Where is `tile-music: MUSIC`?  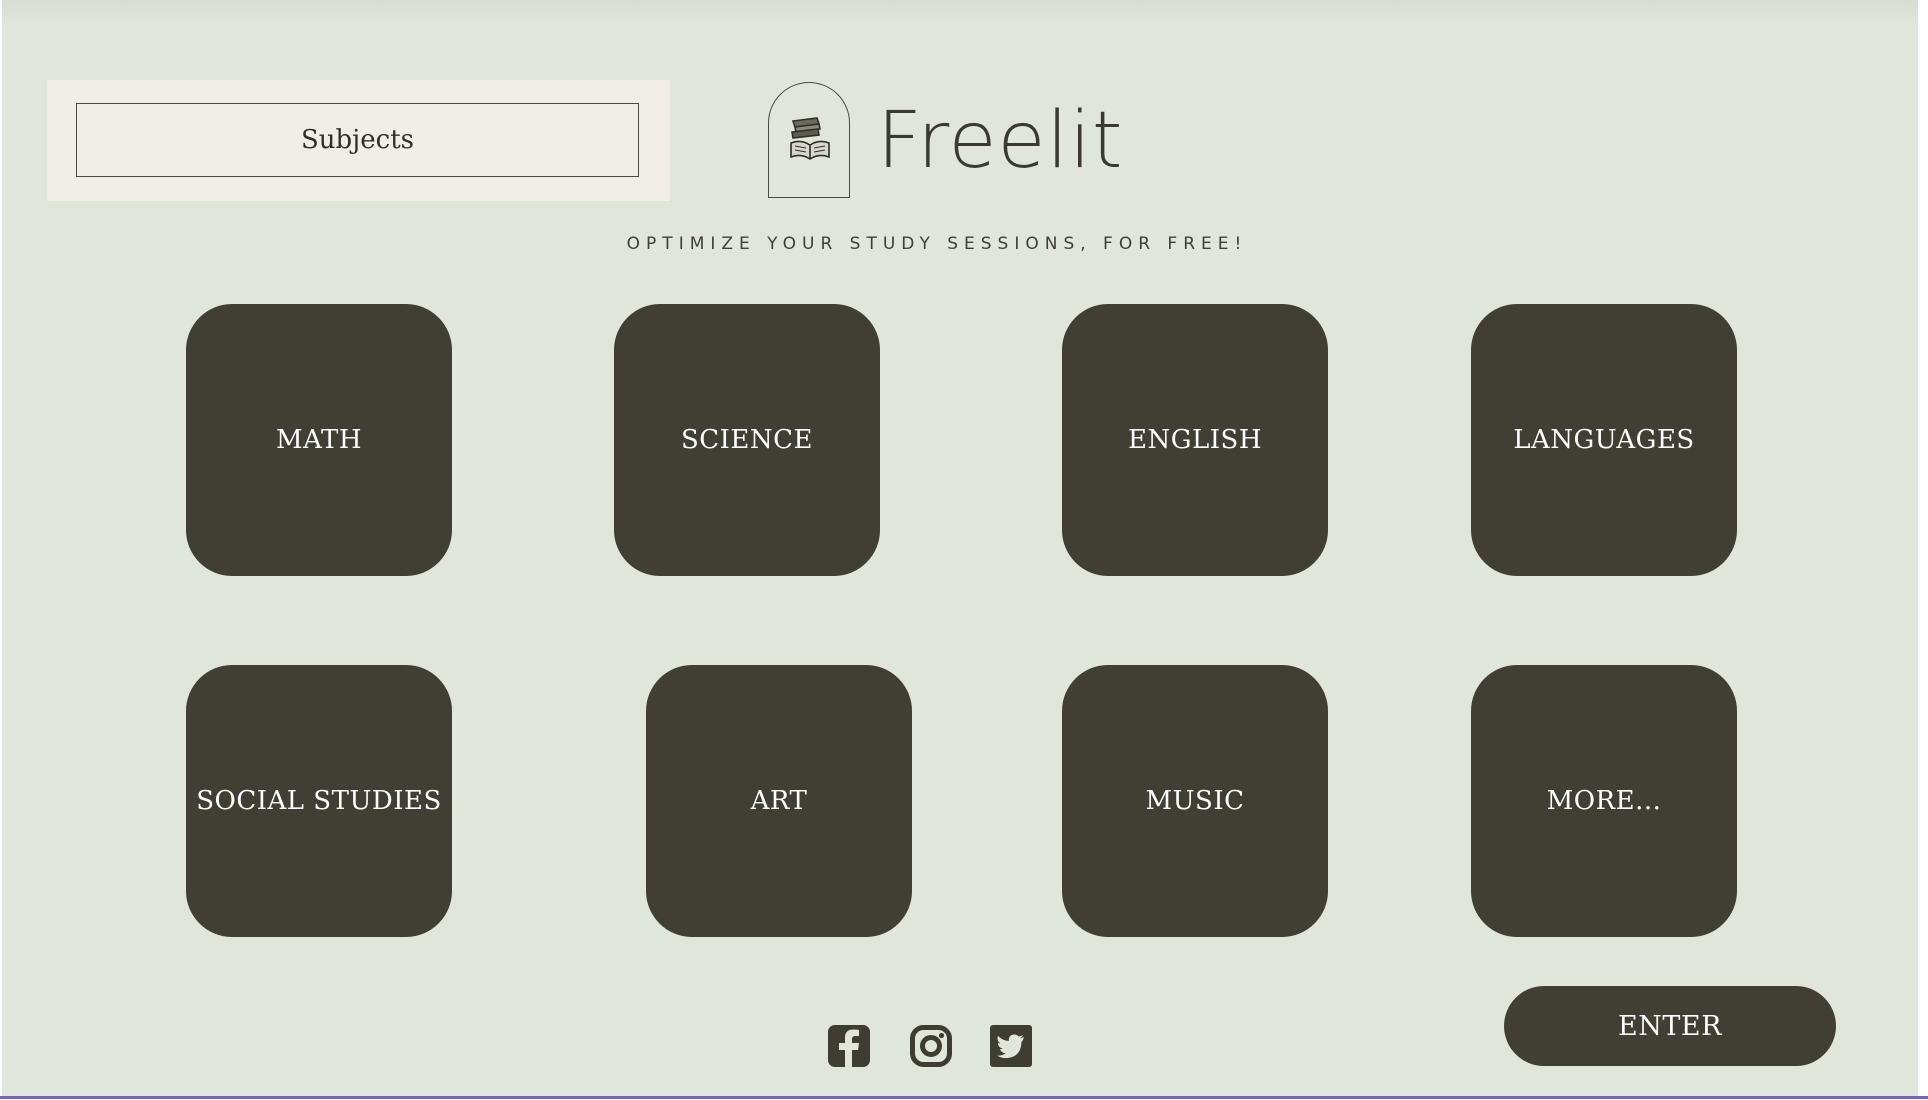 tile-music: MUSIC is located at coordinates (1195, 801).